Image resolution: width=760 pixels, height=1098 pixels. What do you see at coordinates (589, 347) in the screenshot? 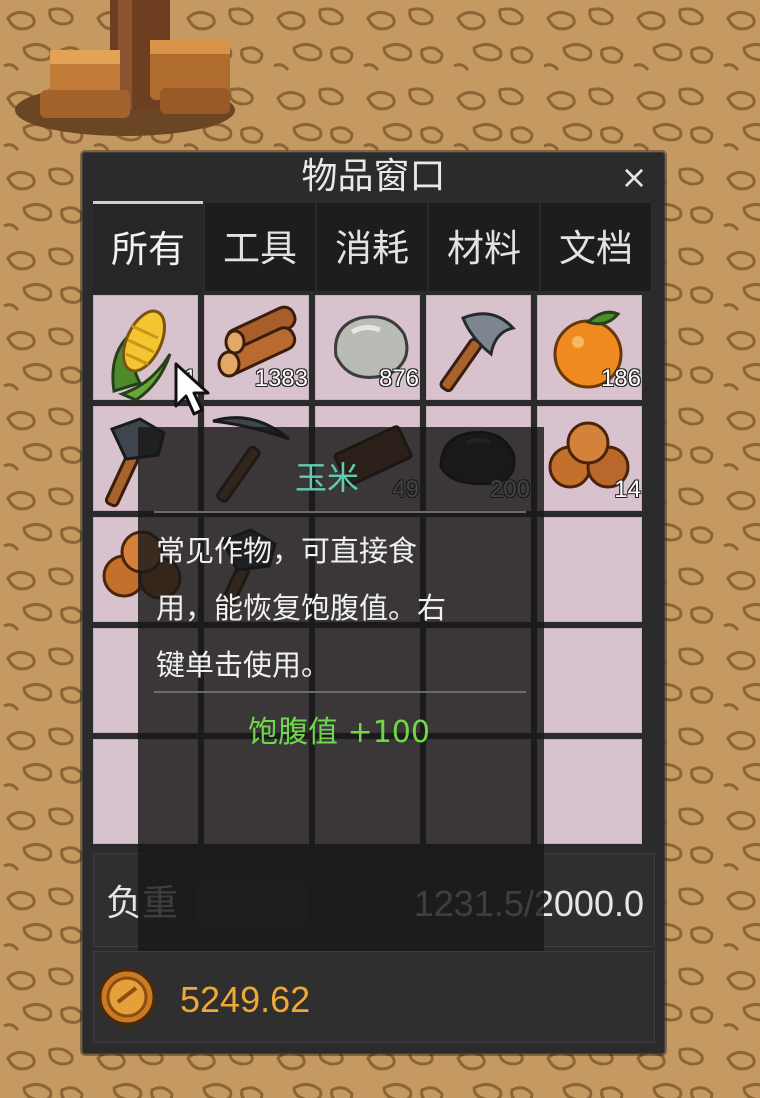
I see `item-slot-orange: 186` at bounding box center [589, 347].